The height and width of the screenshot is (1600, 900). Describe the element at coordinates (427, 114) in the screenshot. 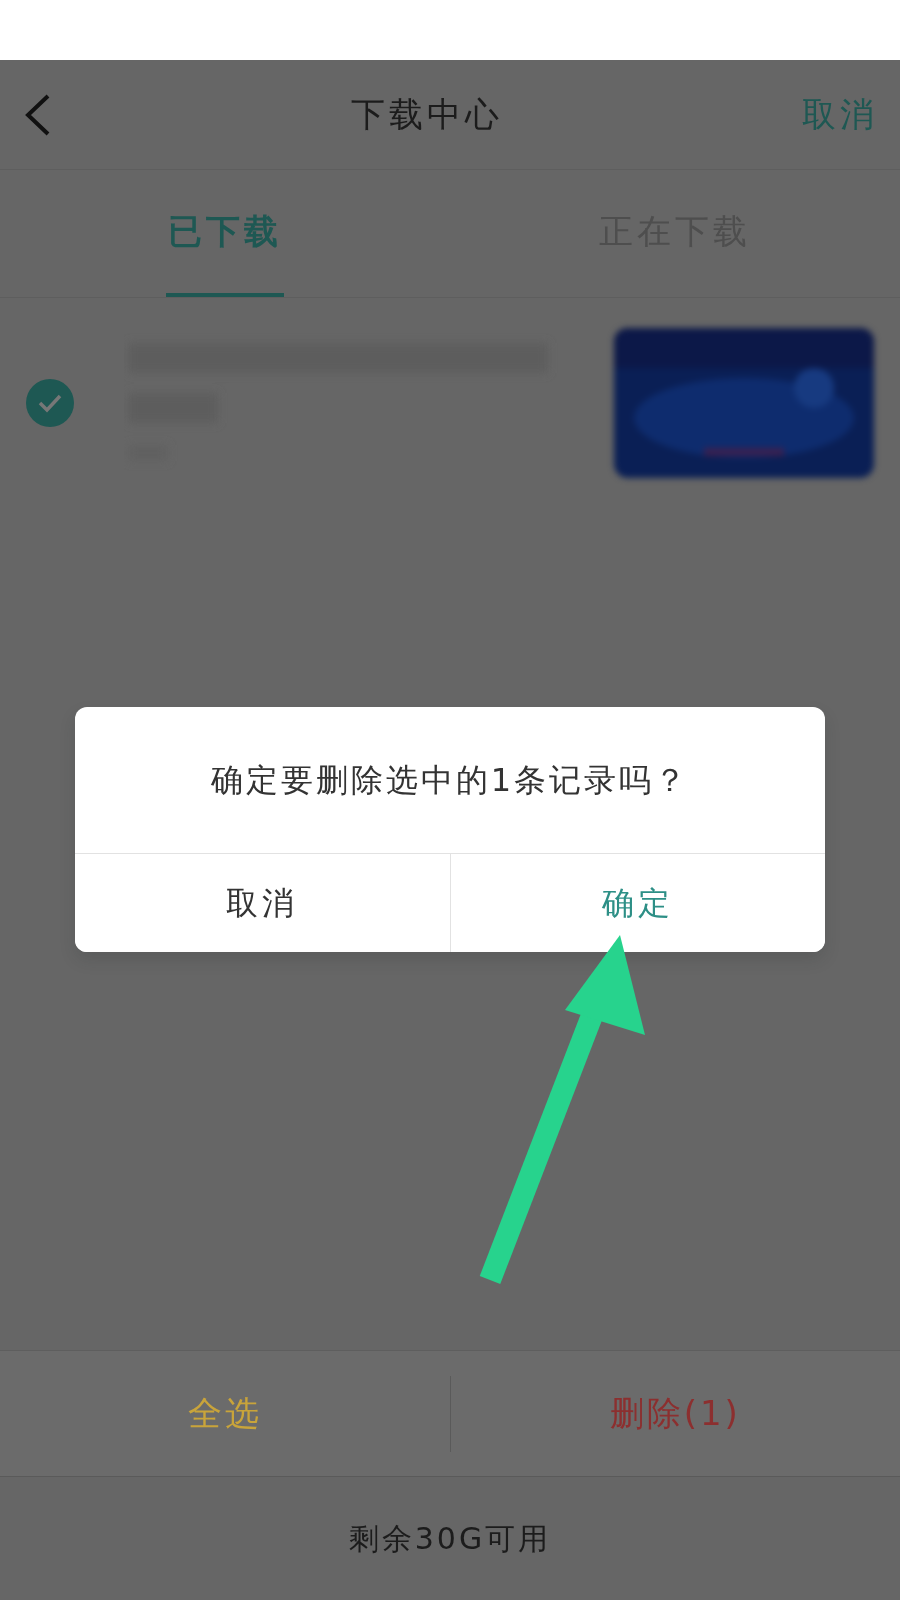

I see `page-title: 下载中心` at that location.